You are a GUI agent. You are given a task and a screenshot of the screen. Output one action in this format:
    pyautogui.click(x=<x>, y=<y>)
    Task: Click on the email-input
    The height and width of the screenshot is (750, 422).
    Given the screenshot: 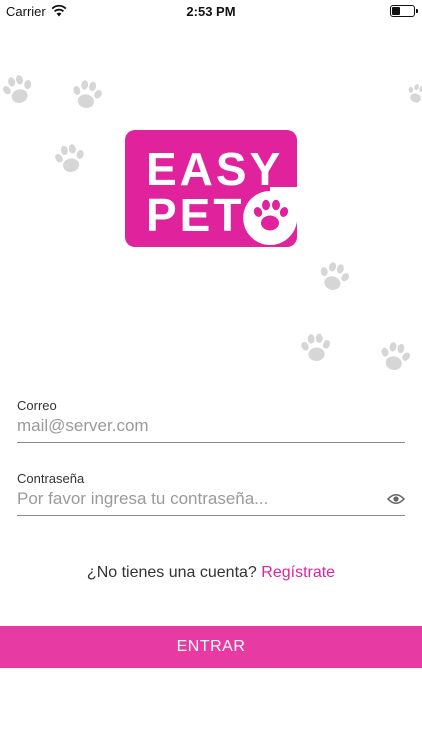 What is the action you would take?
    pyautogui.click(x=197, y=426)
    